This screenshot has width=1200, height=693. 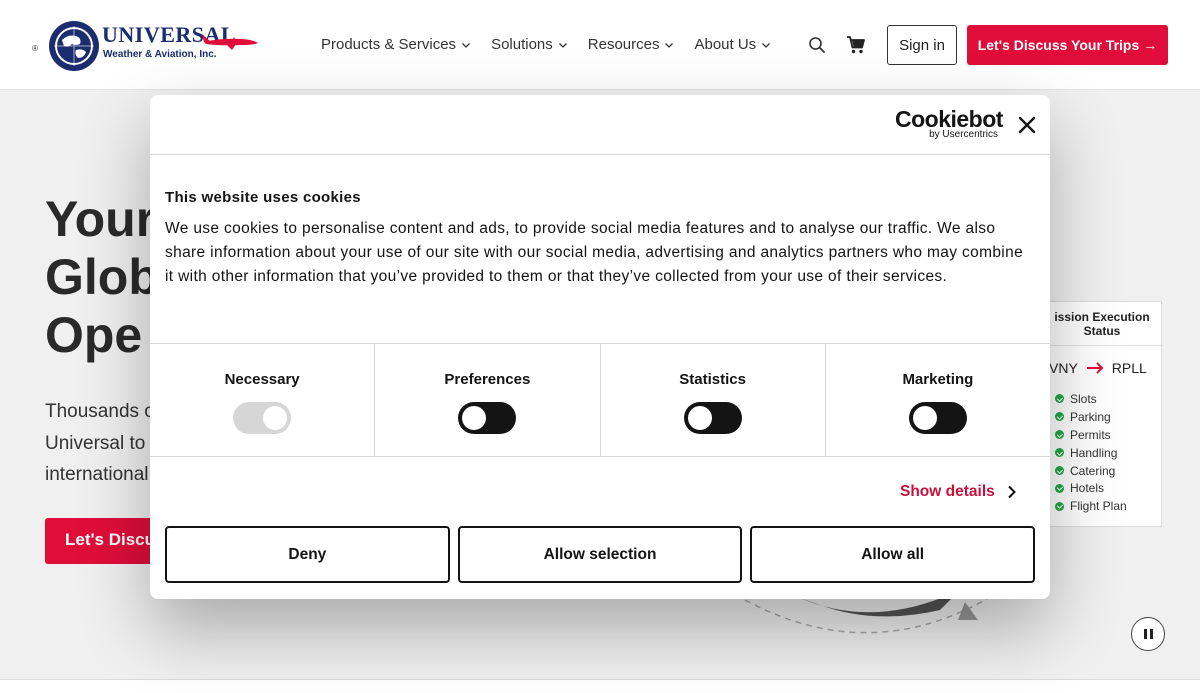 What do you see at coordinates (522, 44) in the screenshot?
I see `nav-label: Solutions` at bounding box center [522, 44].